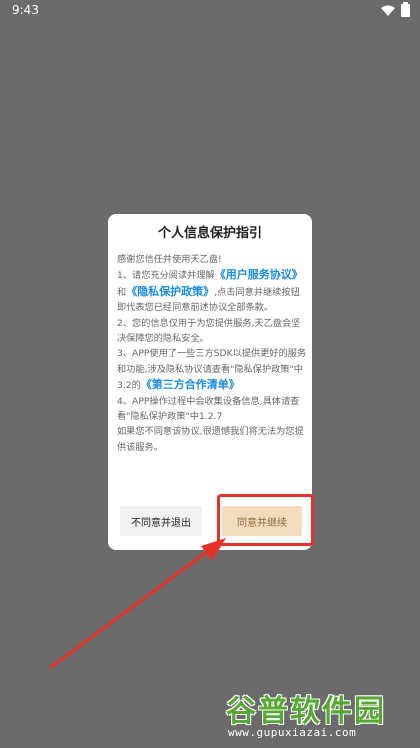 The image size is (420, 748). I want to click on clause-5: 如果您不同意该协议,很遗憾我们将无法为您提供该服务。, so click(210, 439).